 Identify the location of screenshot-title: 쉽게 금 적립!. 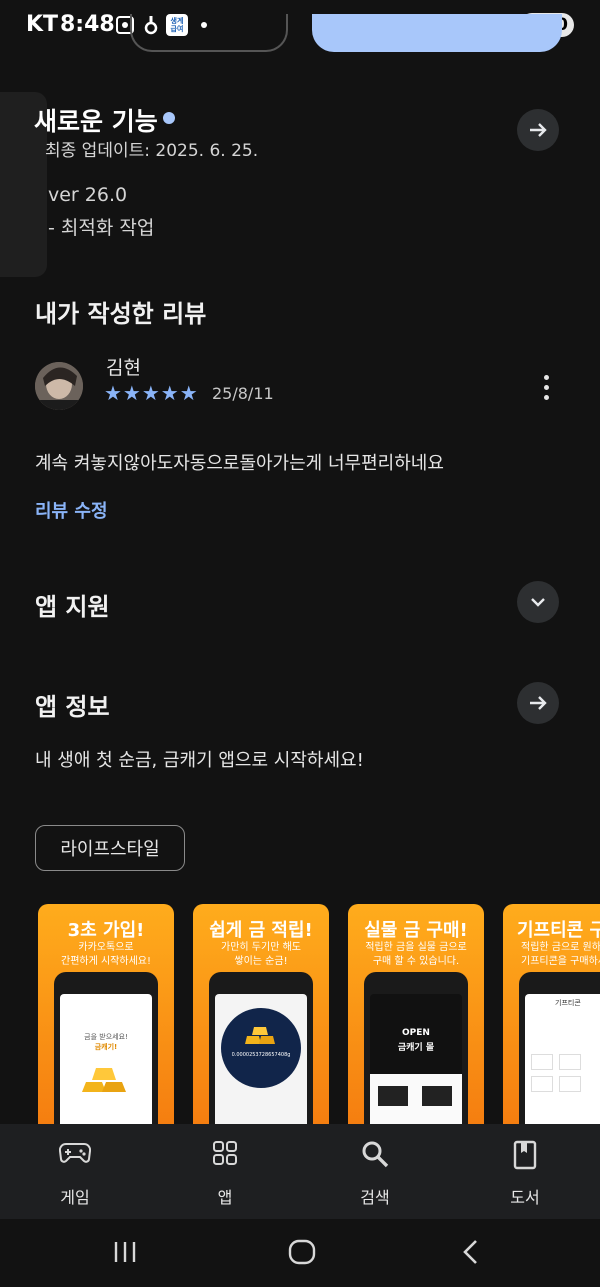
(261, 930).